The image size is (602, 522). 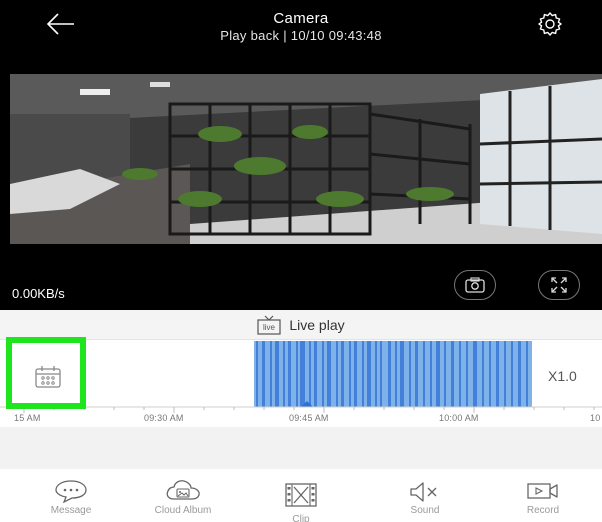 What do you see at coordinates (301, 18) in the screenshot?
I see `page-title: Camera` at bounding box center [301, 18].